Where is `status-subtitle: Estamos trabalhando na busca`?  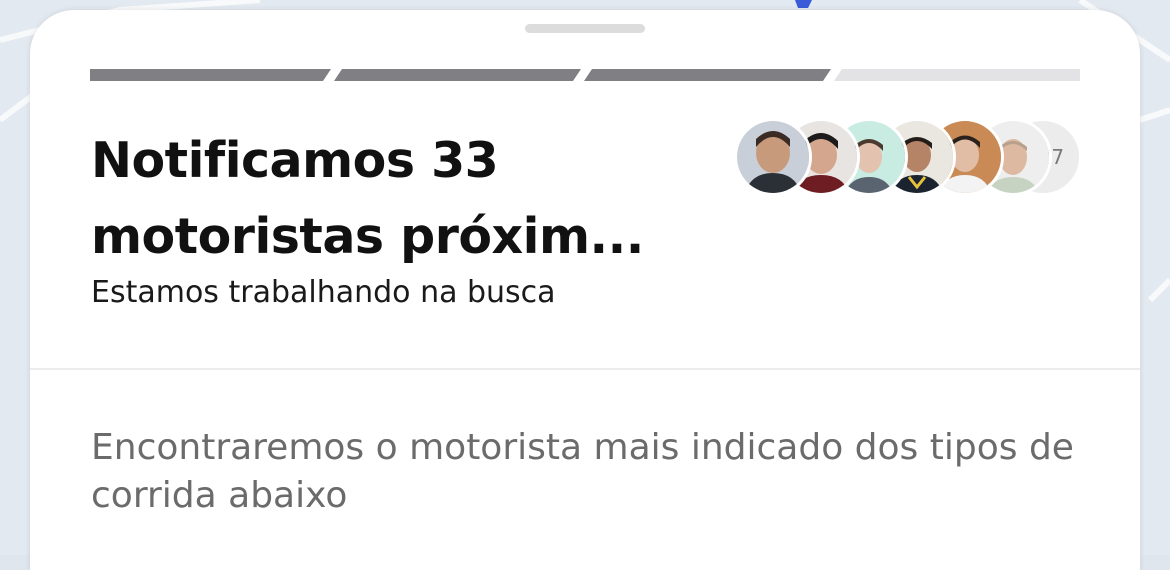
status-subtitle: Estamos trabalhando na busca is located at coordinates (323, 292).